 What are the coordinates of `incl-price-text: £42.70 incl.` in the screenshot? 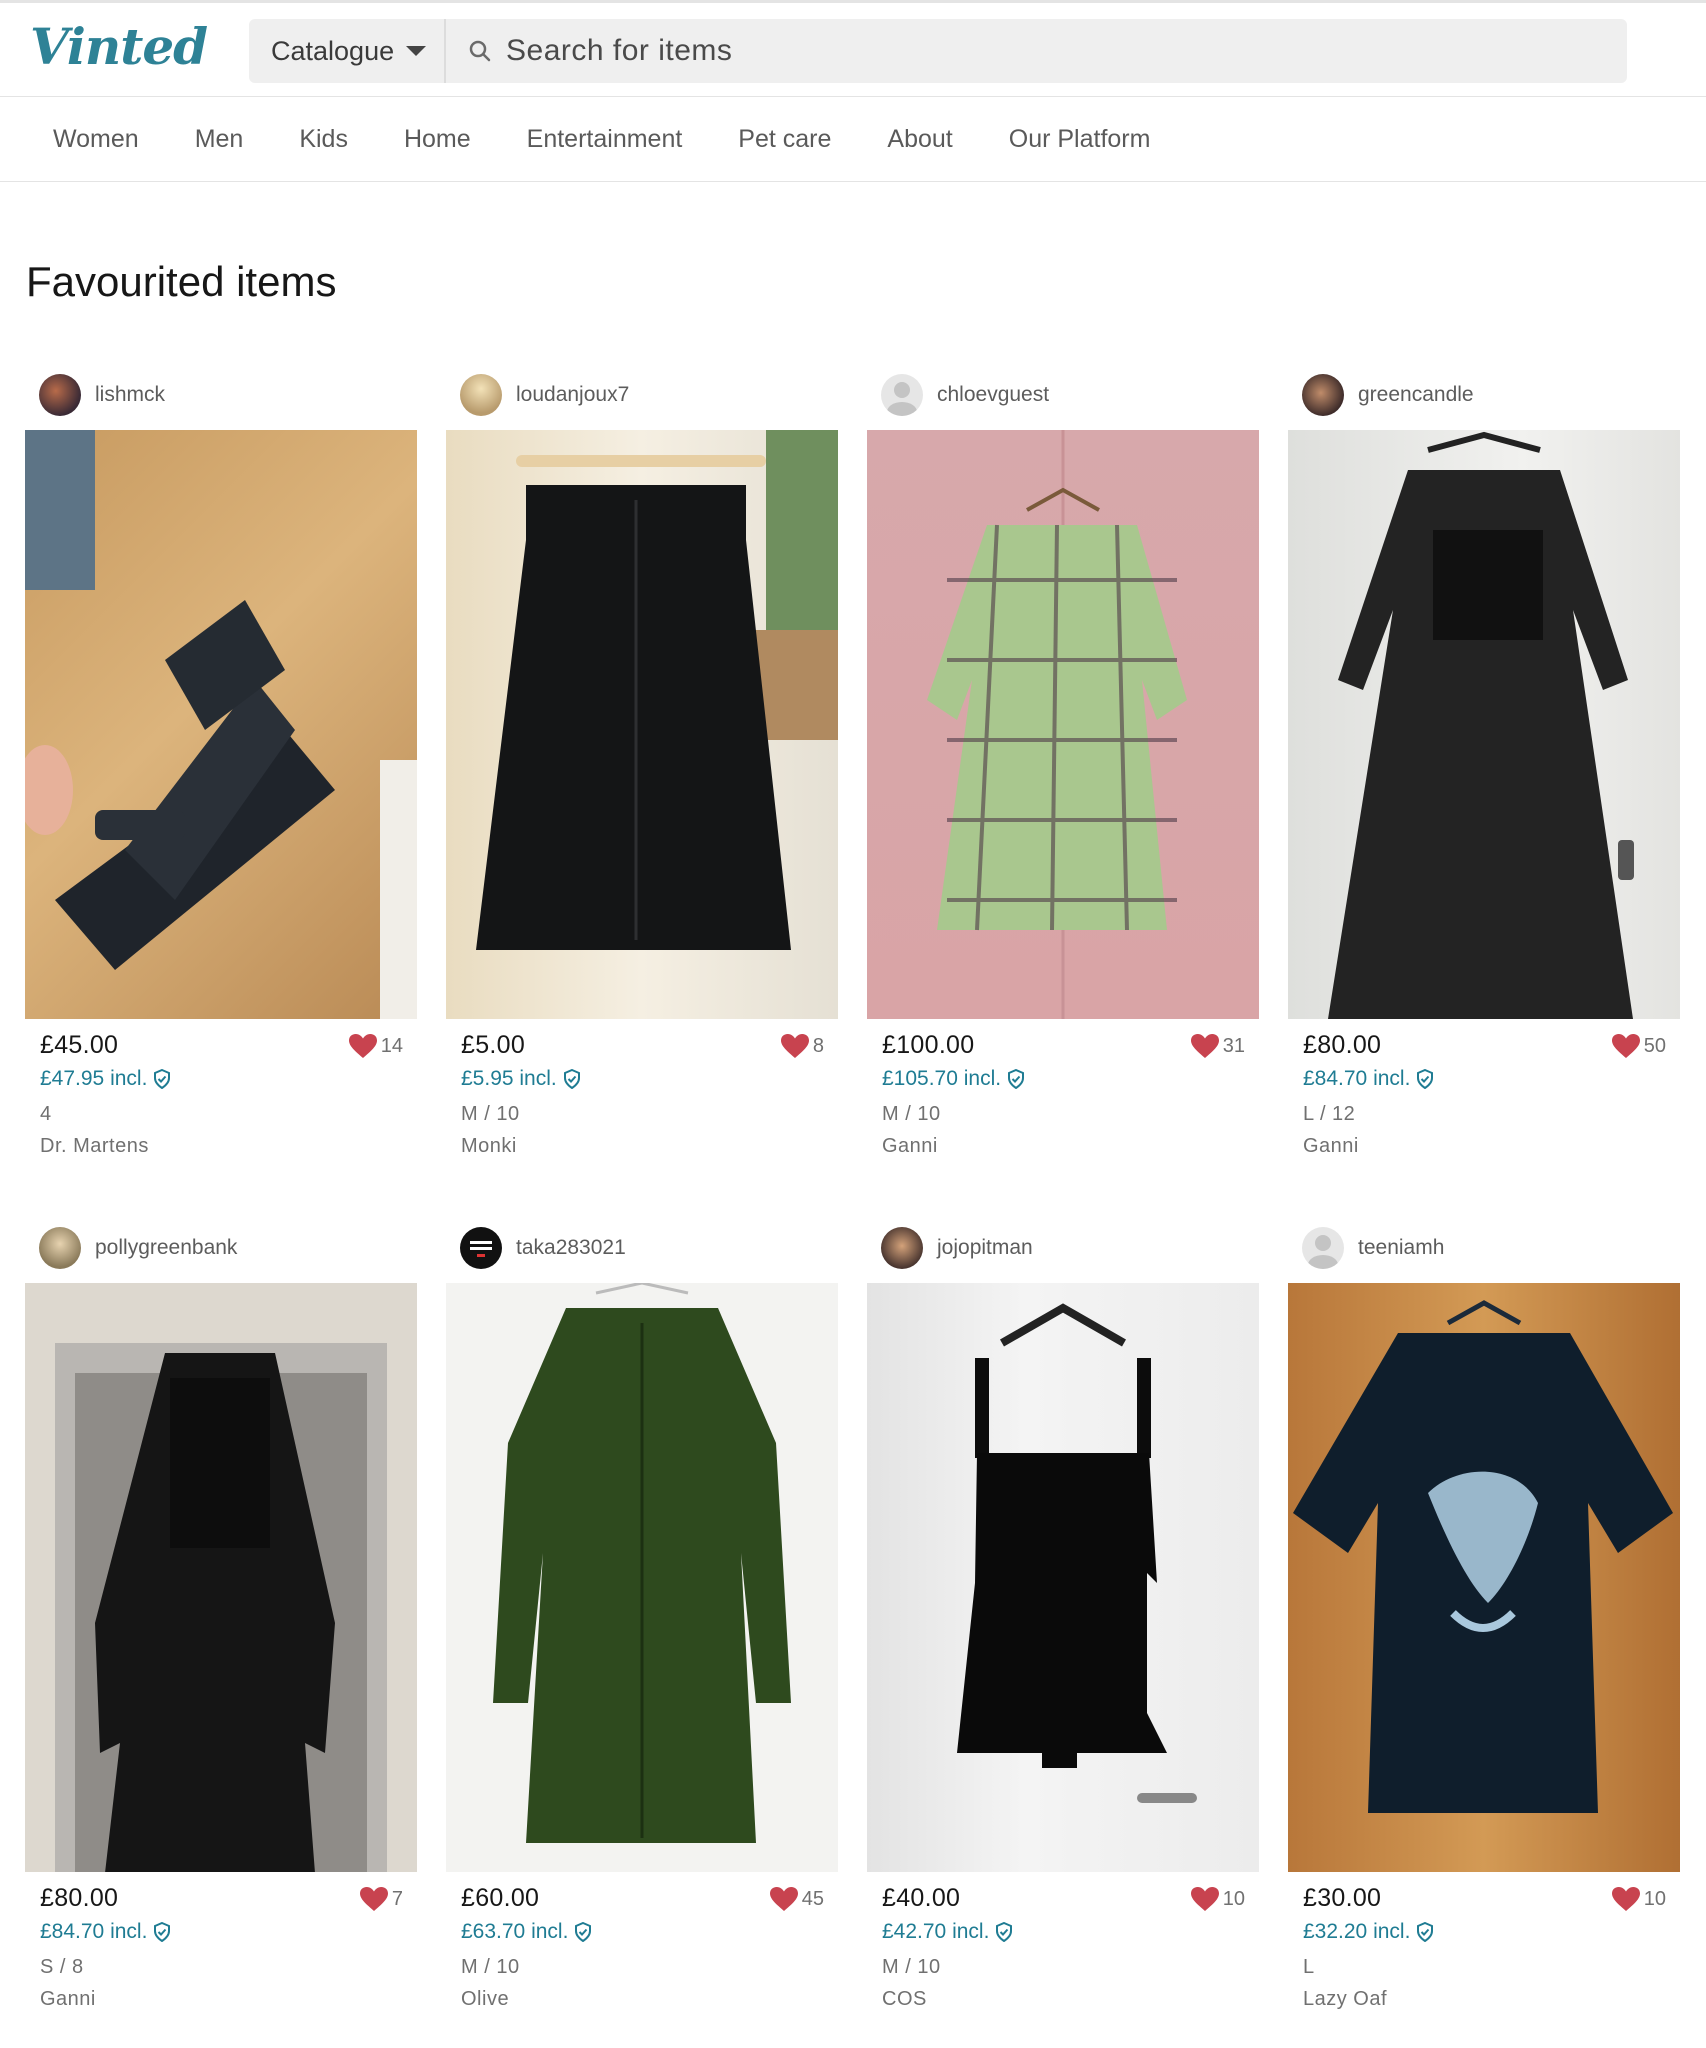 It's located at (936, 1931).